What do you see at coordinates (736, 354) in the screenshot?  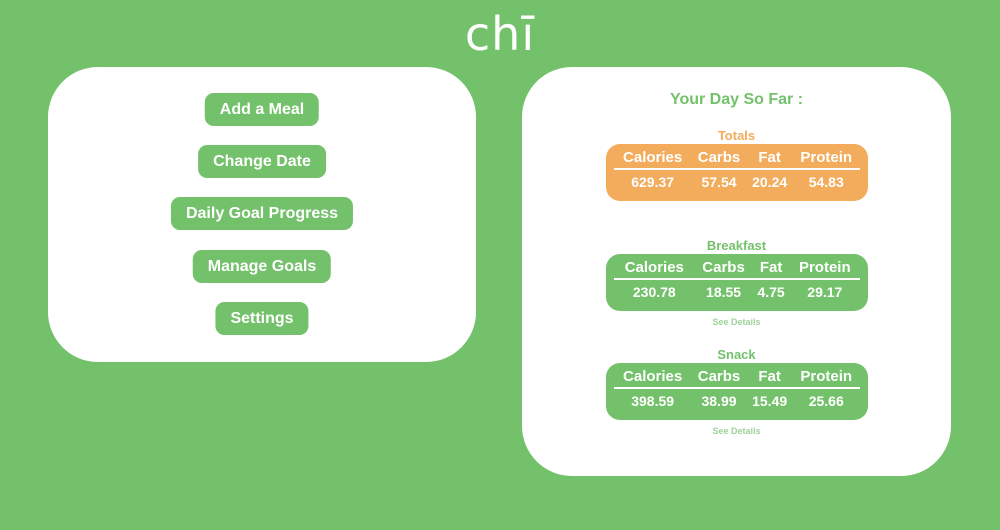 I see `snack-title: Snack` at bounding box center [736, 354].